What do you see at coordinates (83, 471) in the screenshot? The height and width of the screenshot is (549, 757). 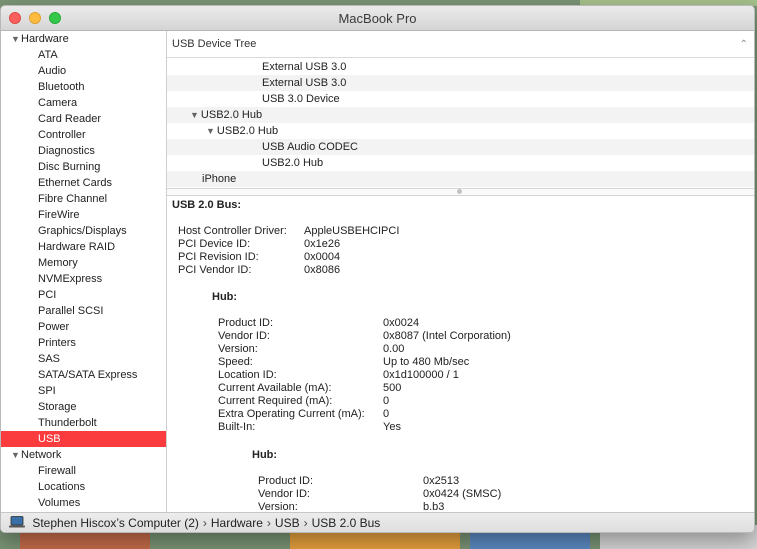 I see `sidebar-item-firewall: Firewall` at bounding box center [83, 471].